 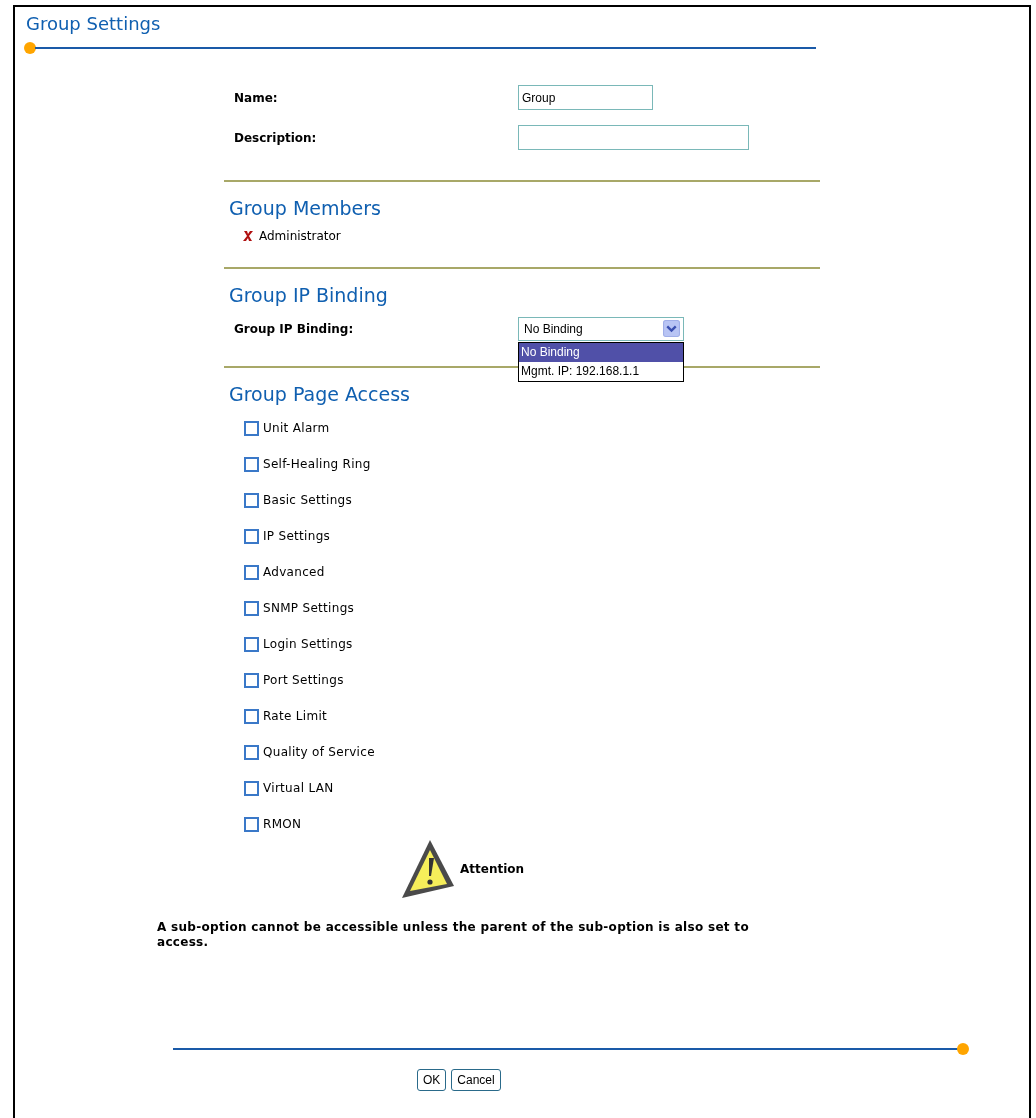 What do you see at coordinates (294, 328) in the screenshot?
I see `field-label: Group IP Binding:` at bounding box center [294, 328].